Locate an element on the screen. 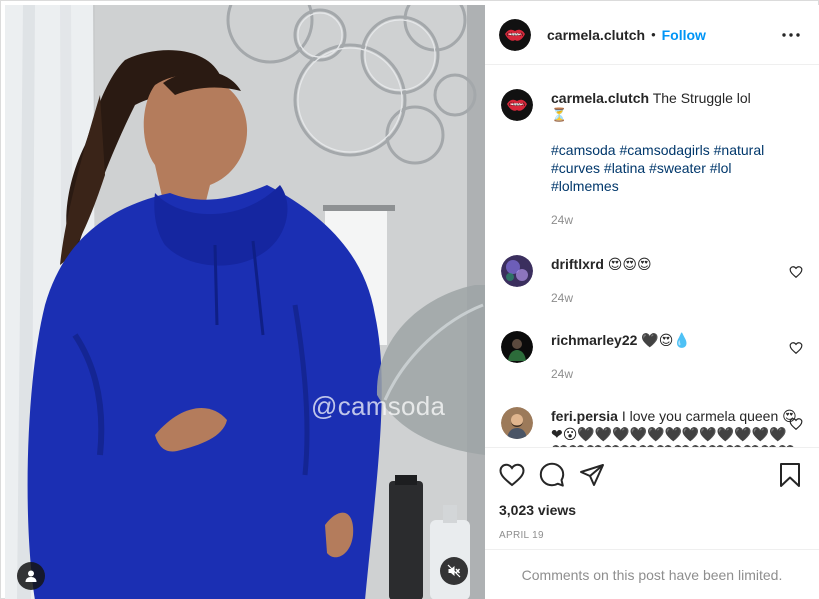 The width and height of the screenshot is (819, 599). comment-username: feri.persia is located at coordinates (584, 416).